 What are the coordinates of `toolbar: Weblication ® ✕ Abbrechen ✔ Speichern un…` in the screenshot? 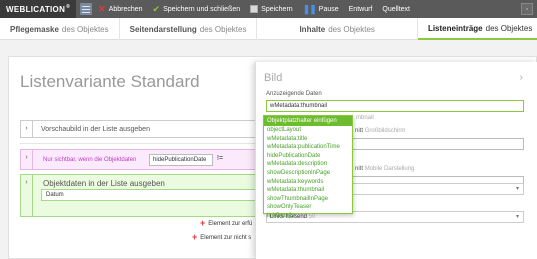 It's located at (268, 9).